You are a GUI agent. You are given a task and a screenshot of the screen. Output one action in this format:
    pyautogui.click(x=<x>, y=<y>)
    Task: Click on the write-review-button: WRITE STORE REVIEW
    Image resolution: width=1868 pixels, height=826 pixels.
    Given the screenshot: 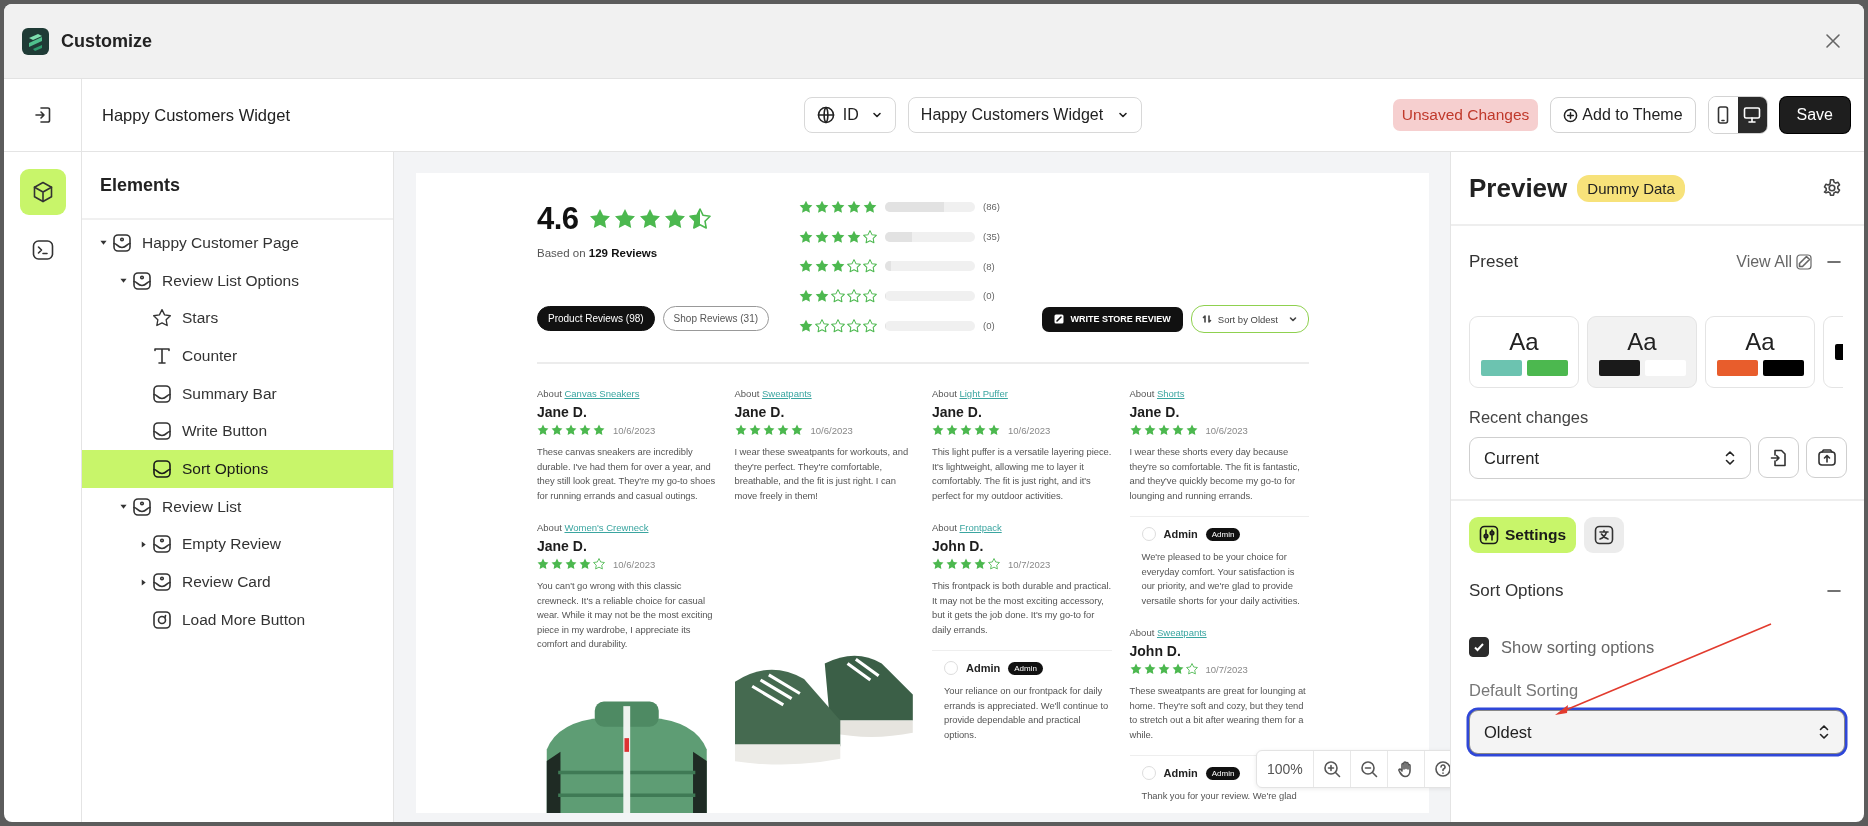 What is the action you would take?
    pyautogui.click(x=1112, y=319)
    